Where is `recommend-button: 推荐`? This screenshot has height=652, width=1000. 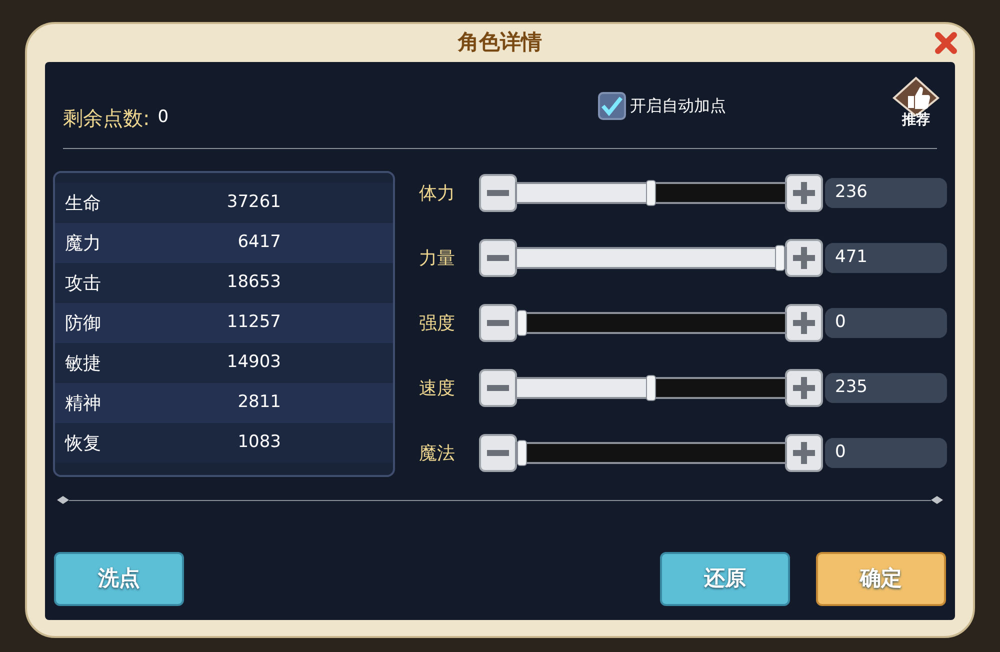
recommend-button: 推荐 is located at coordinates (916, 103).